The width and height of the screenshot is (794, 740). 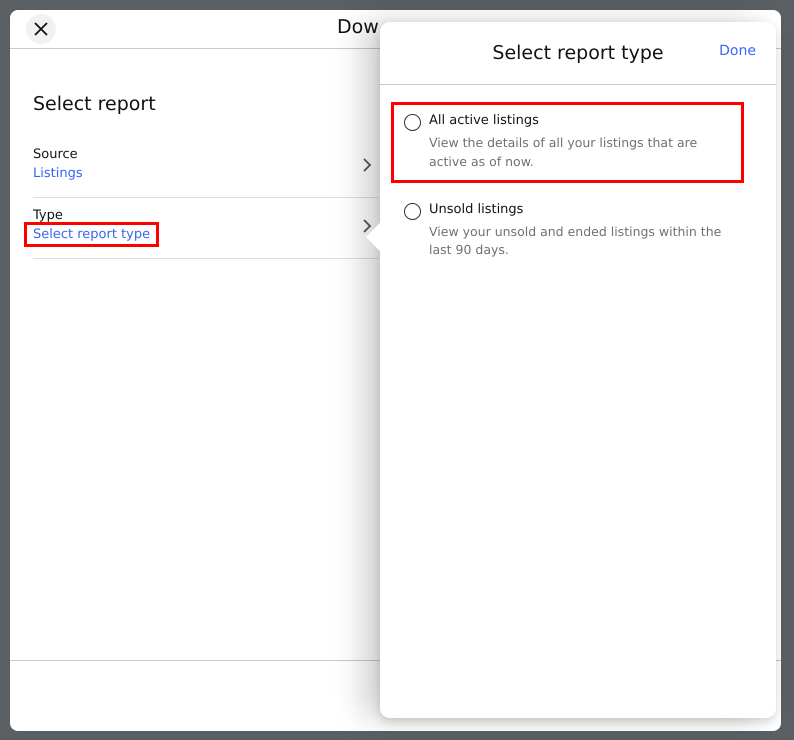 I want to click on field-value-link: Listings, so click(x=58, y=173).